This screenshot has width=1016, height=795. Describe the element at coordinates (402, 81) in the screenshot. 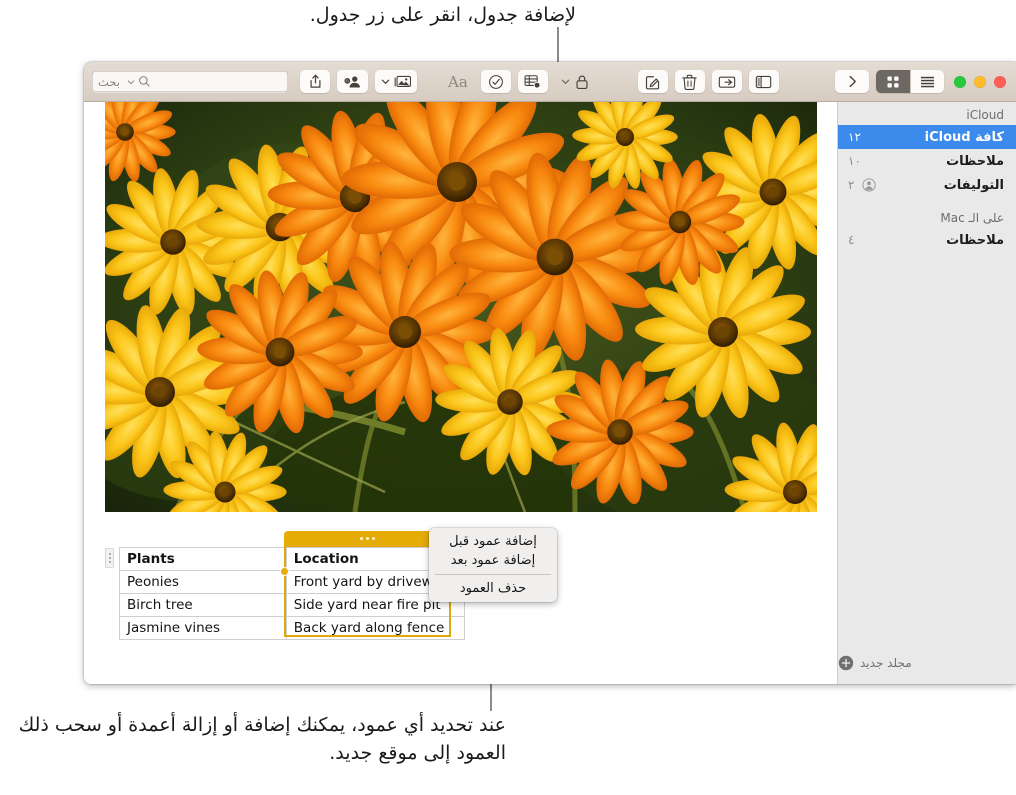

I see `media-icon` at that location.